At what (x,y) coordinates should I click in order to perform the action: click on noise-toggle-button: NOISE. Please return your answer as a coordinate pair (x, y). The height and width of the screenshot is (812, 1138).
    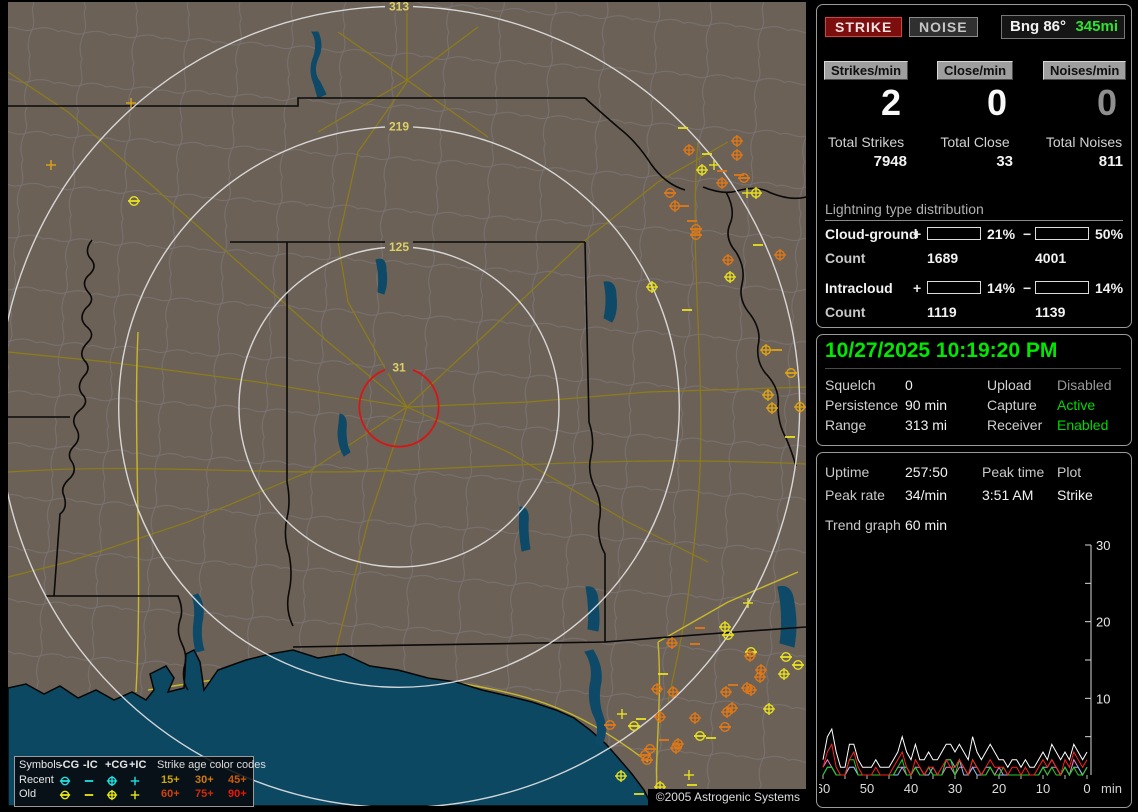
    Looking at the image, I should click on (943, 27).